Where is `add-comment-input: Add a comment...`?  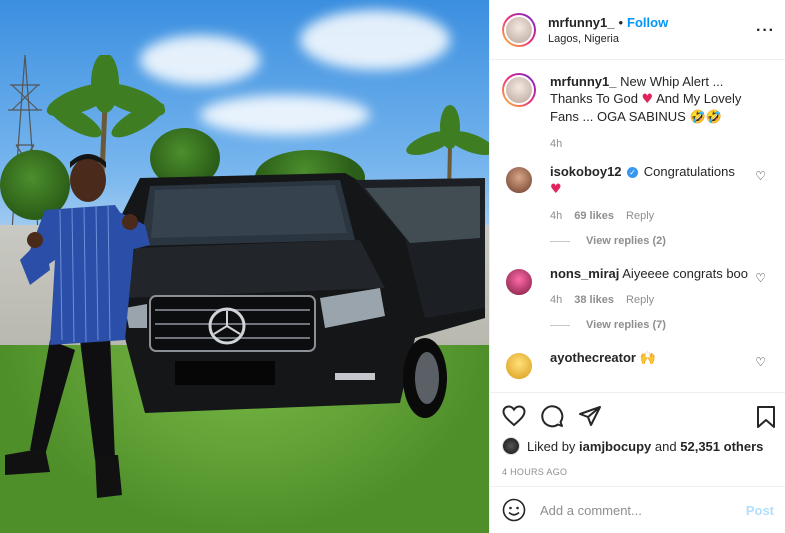 add-comment-input: Add a comment... is located at coordinates (643, 510).